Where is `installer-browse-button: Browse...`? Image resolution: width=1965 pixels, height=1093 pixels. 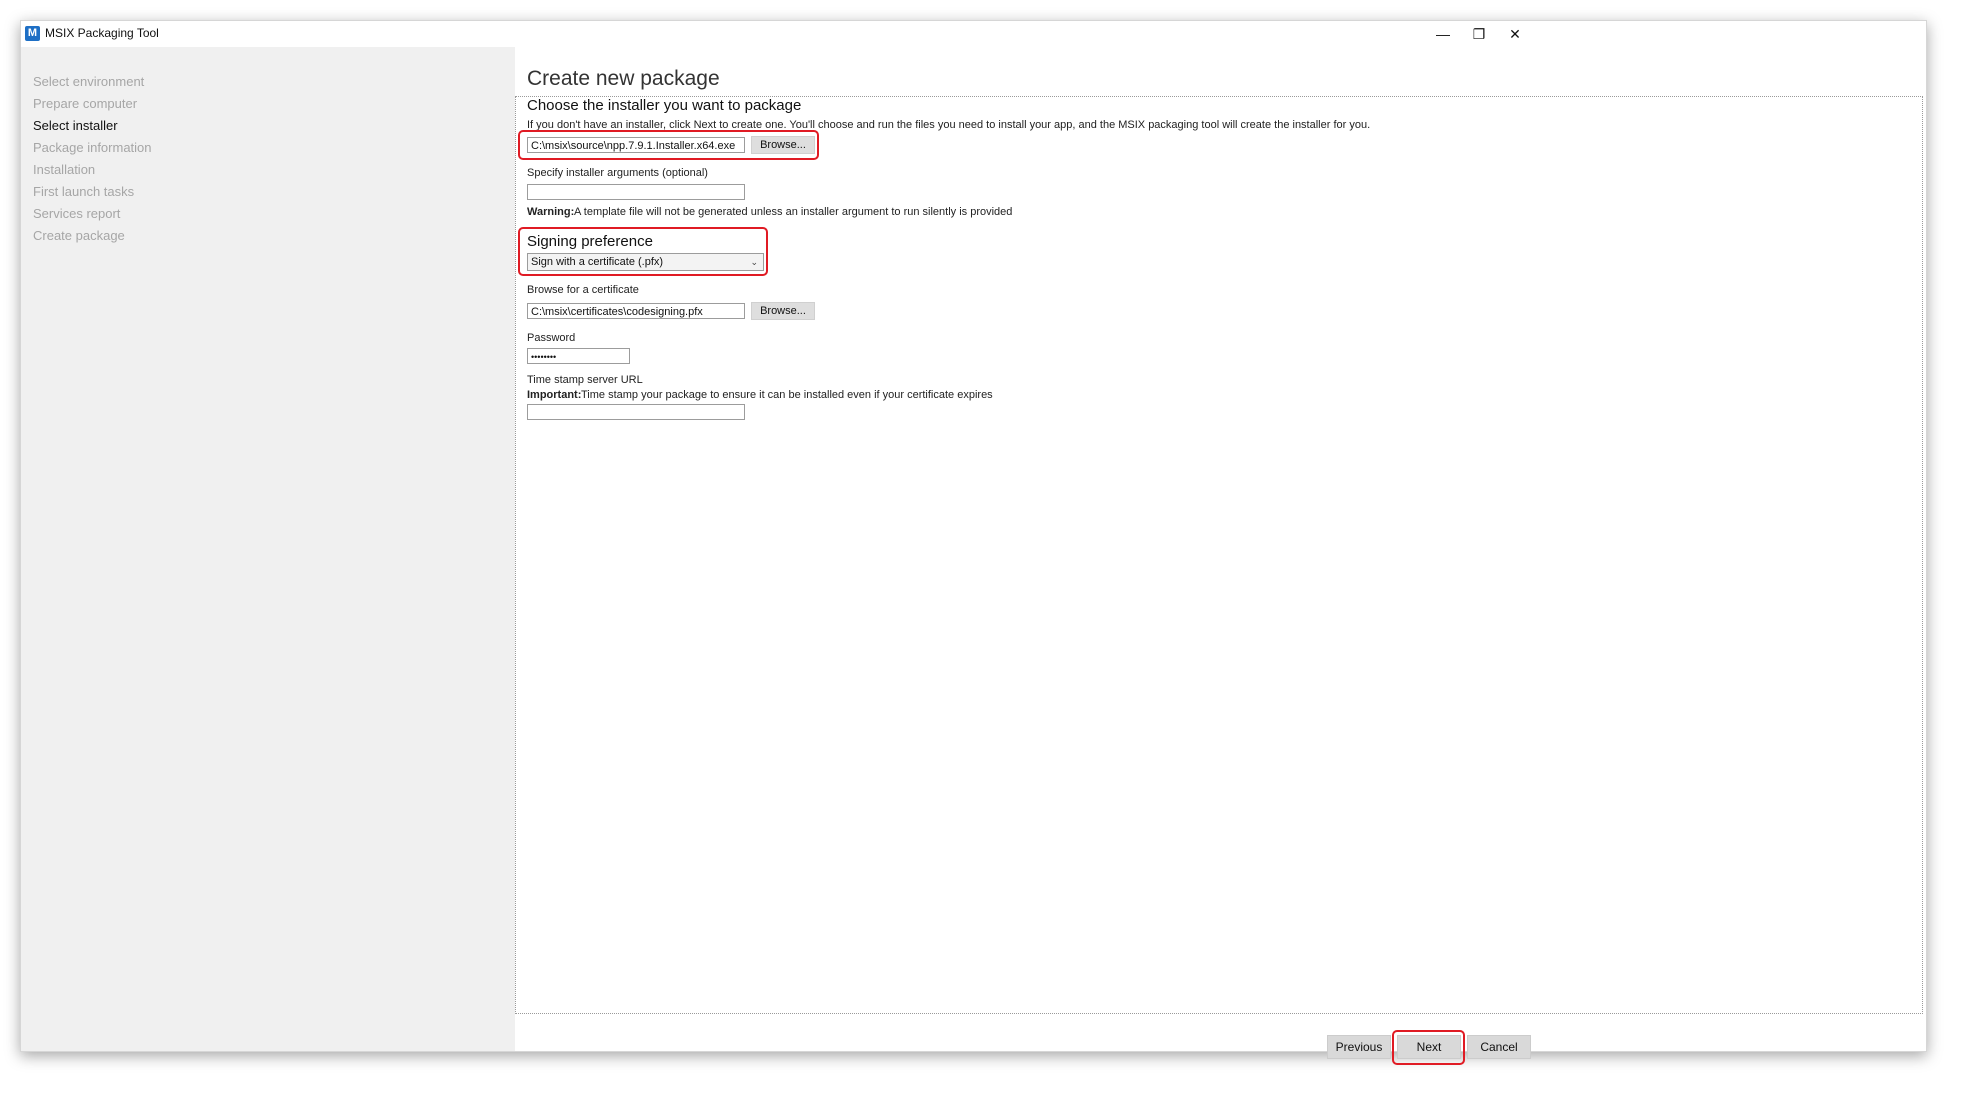
installer-browse-button: Browse... is located at coordinates (783, 145).